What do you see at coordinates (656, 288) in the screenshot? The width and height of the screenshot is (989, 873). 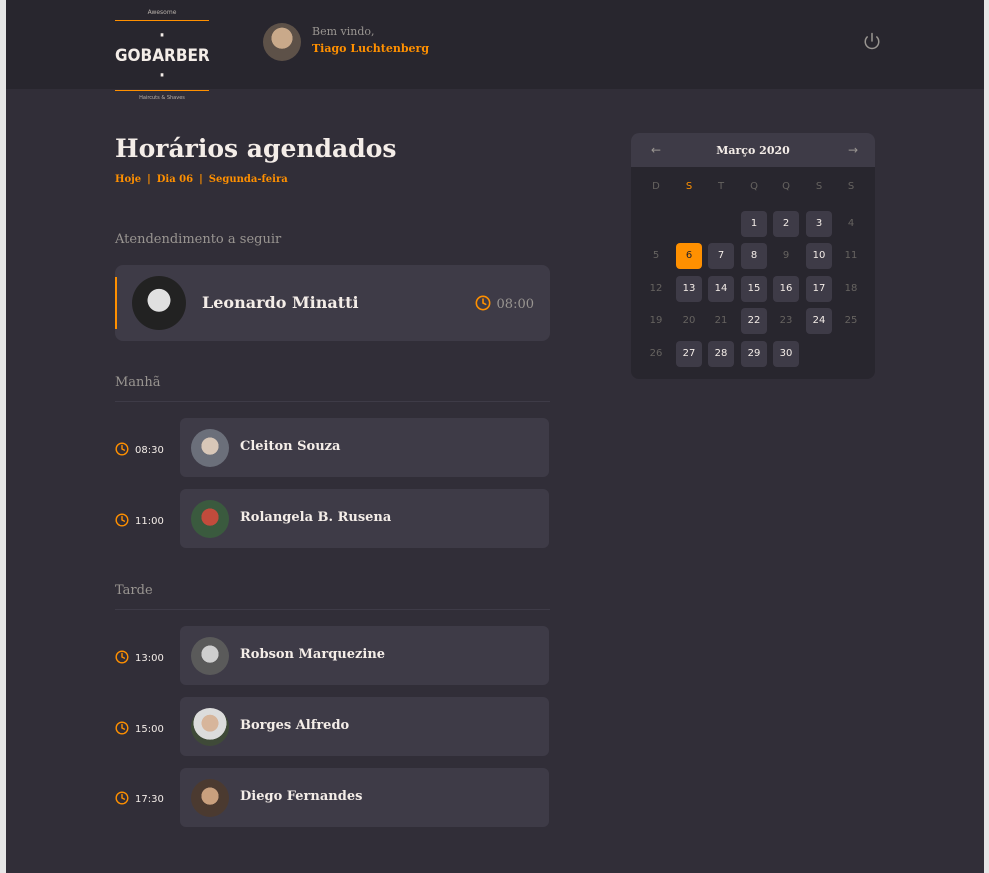 I see `calendar-day: 12` at bounding box center [656, 288].